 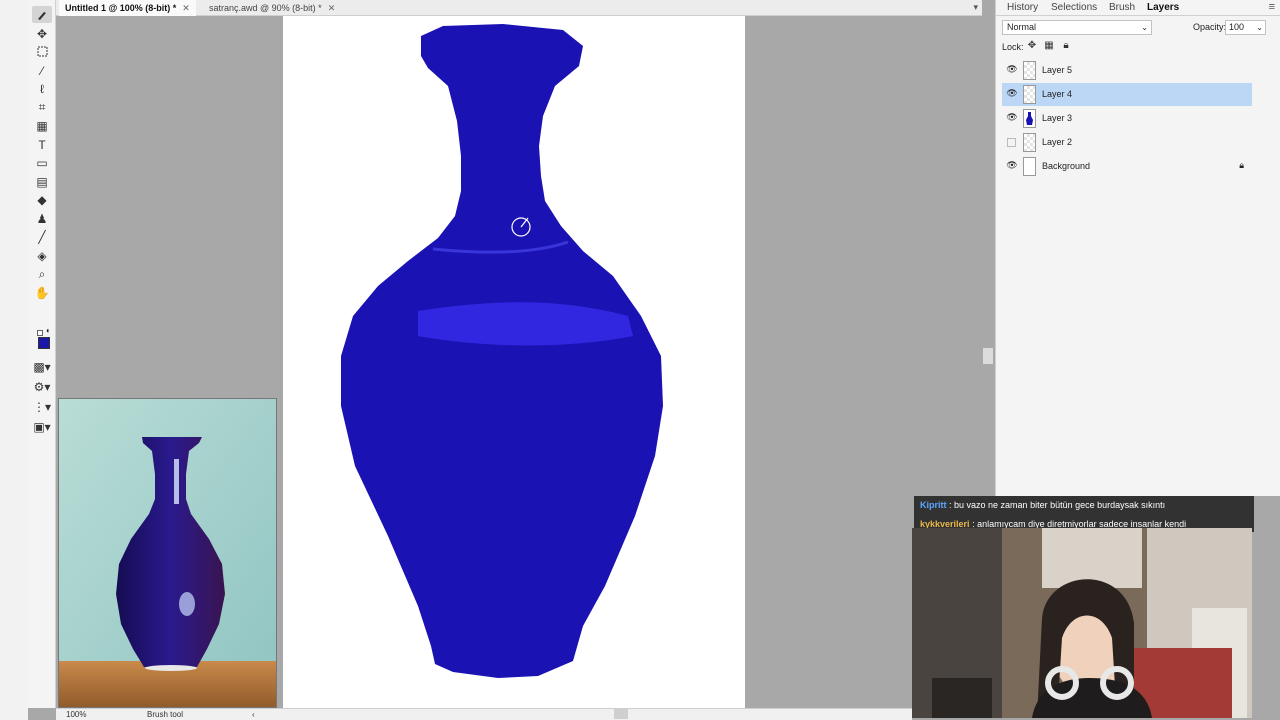 I want to click on visibility-toggle, so click(x=1011, y=142).